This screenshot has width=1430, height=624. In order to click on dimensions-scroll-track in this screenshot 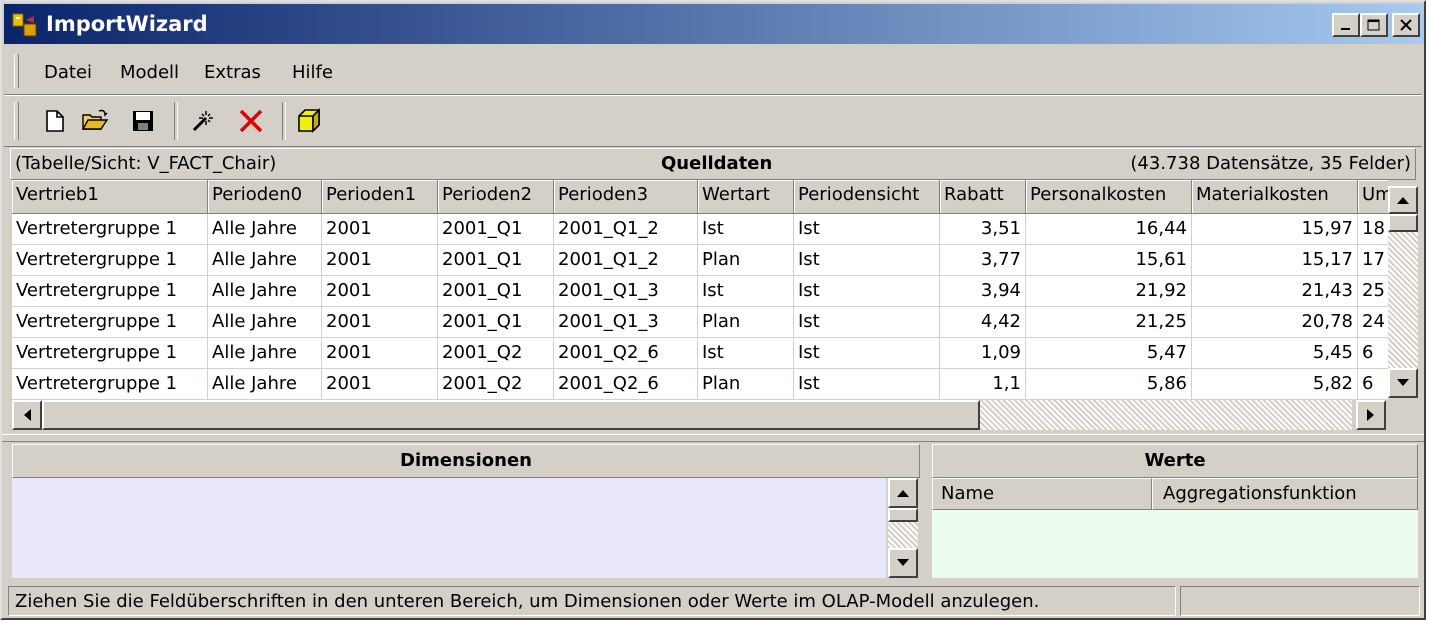, I will do `click(903, 535)`.